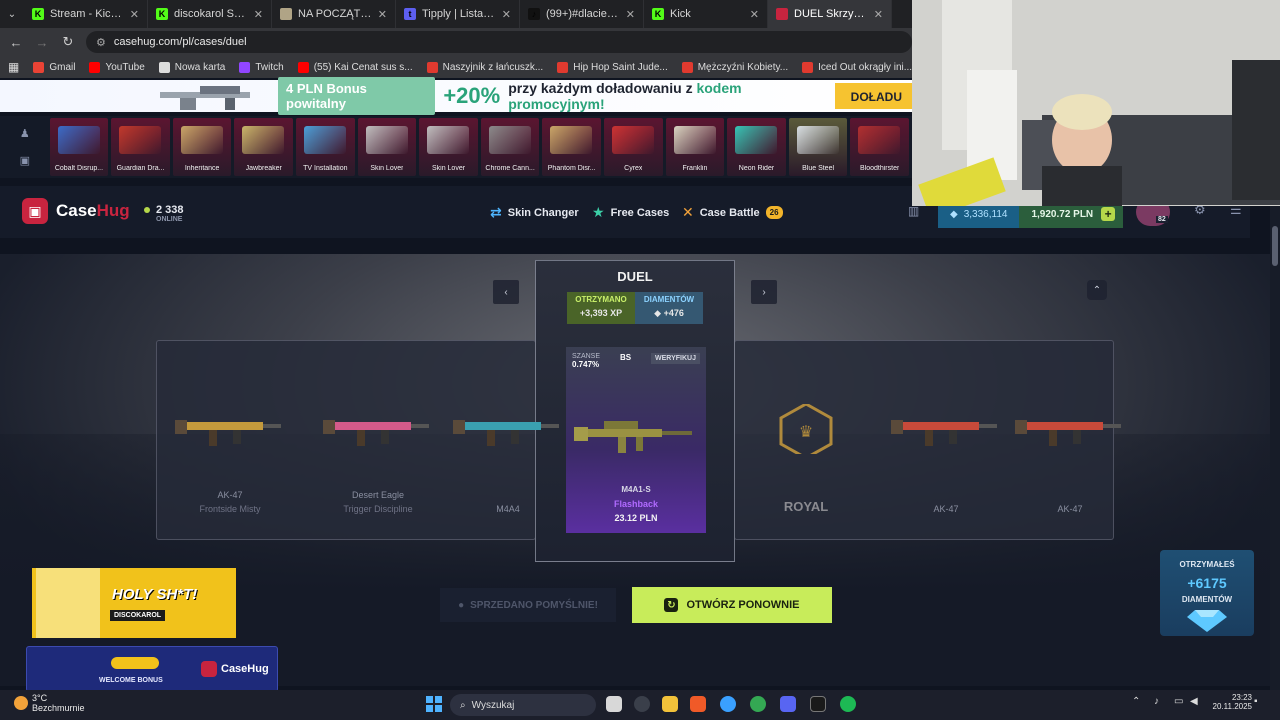 This screenshot has height=720, width=1280. I want to click on live-drop-item: Blue Steel, so click(818, 147).